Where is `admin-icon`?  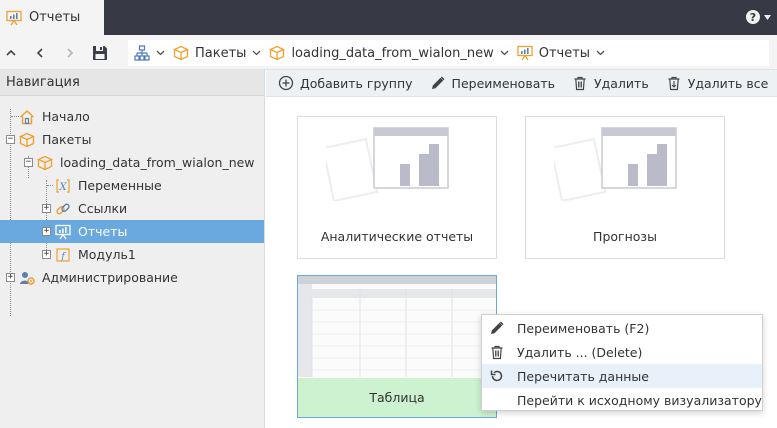
admin-icon is located at coordinates (27, 278).